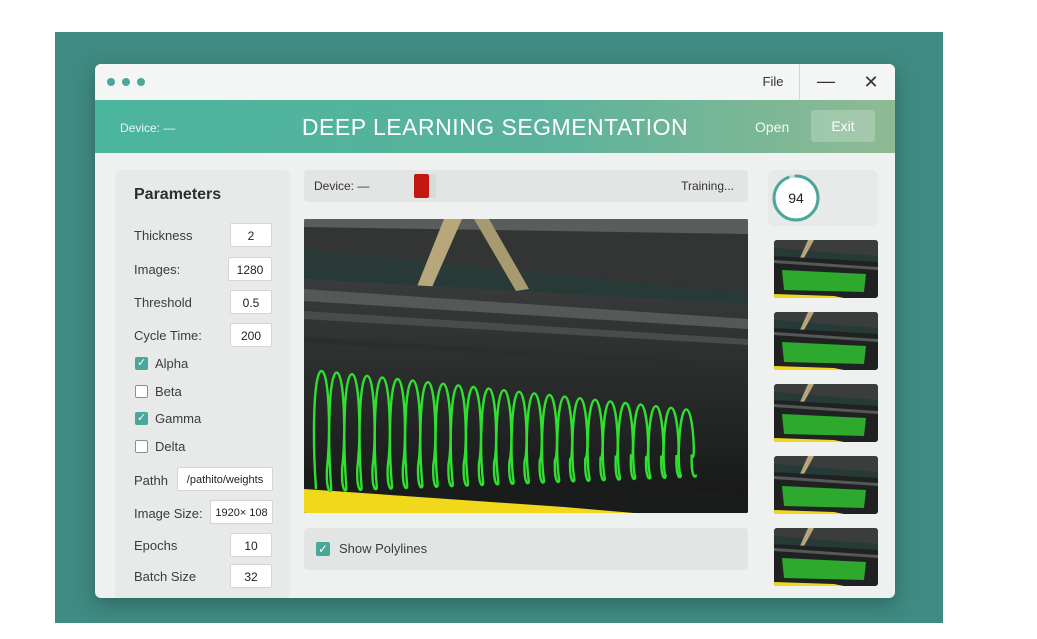 This screenshot has height=639, width=1037. I want to click on threshold-input: 0.5, so click(251, 302).